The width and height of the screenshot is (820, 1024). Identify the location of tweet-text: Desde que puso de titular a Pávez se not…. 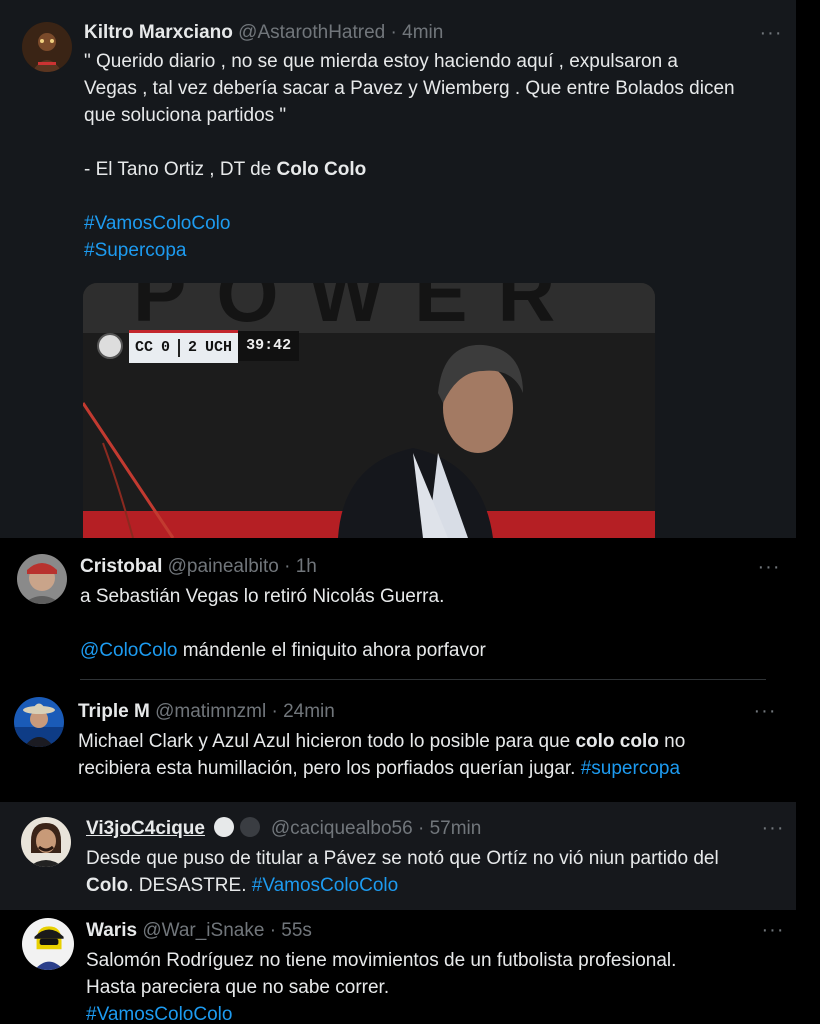
(402, 872).